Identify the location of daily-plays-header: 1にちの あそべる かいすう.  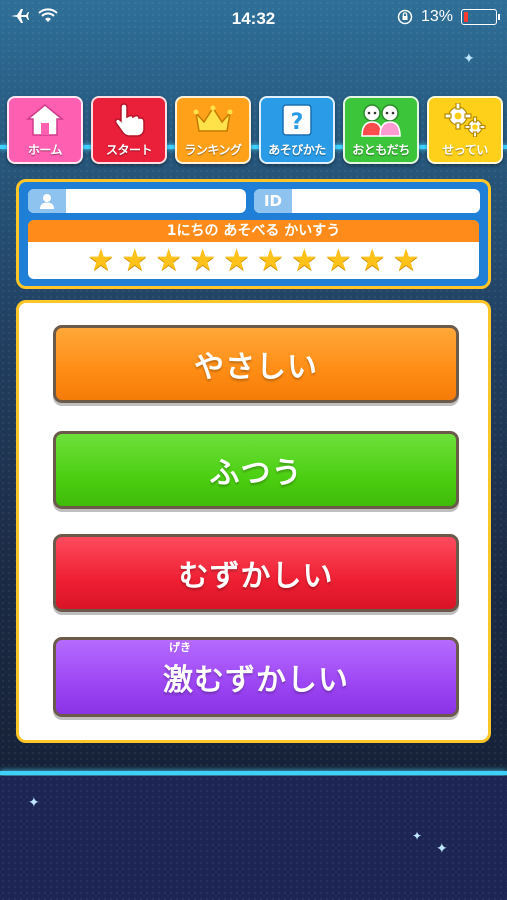
(253, 231).